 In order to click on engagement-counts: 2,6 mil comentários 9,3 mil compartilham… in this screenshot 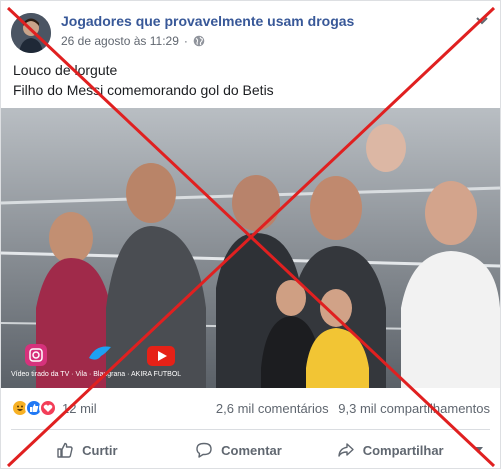, I will do `click(350, 408)`.